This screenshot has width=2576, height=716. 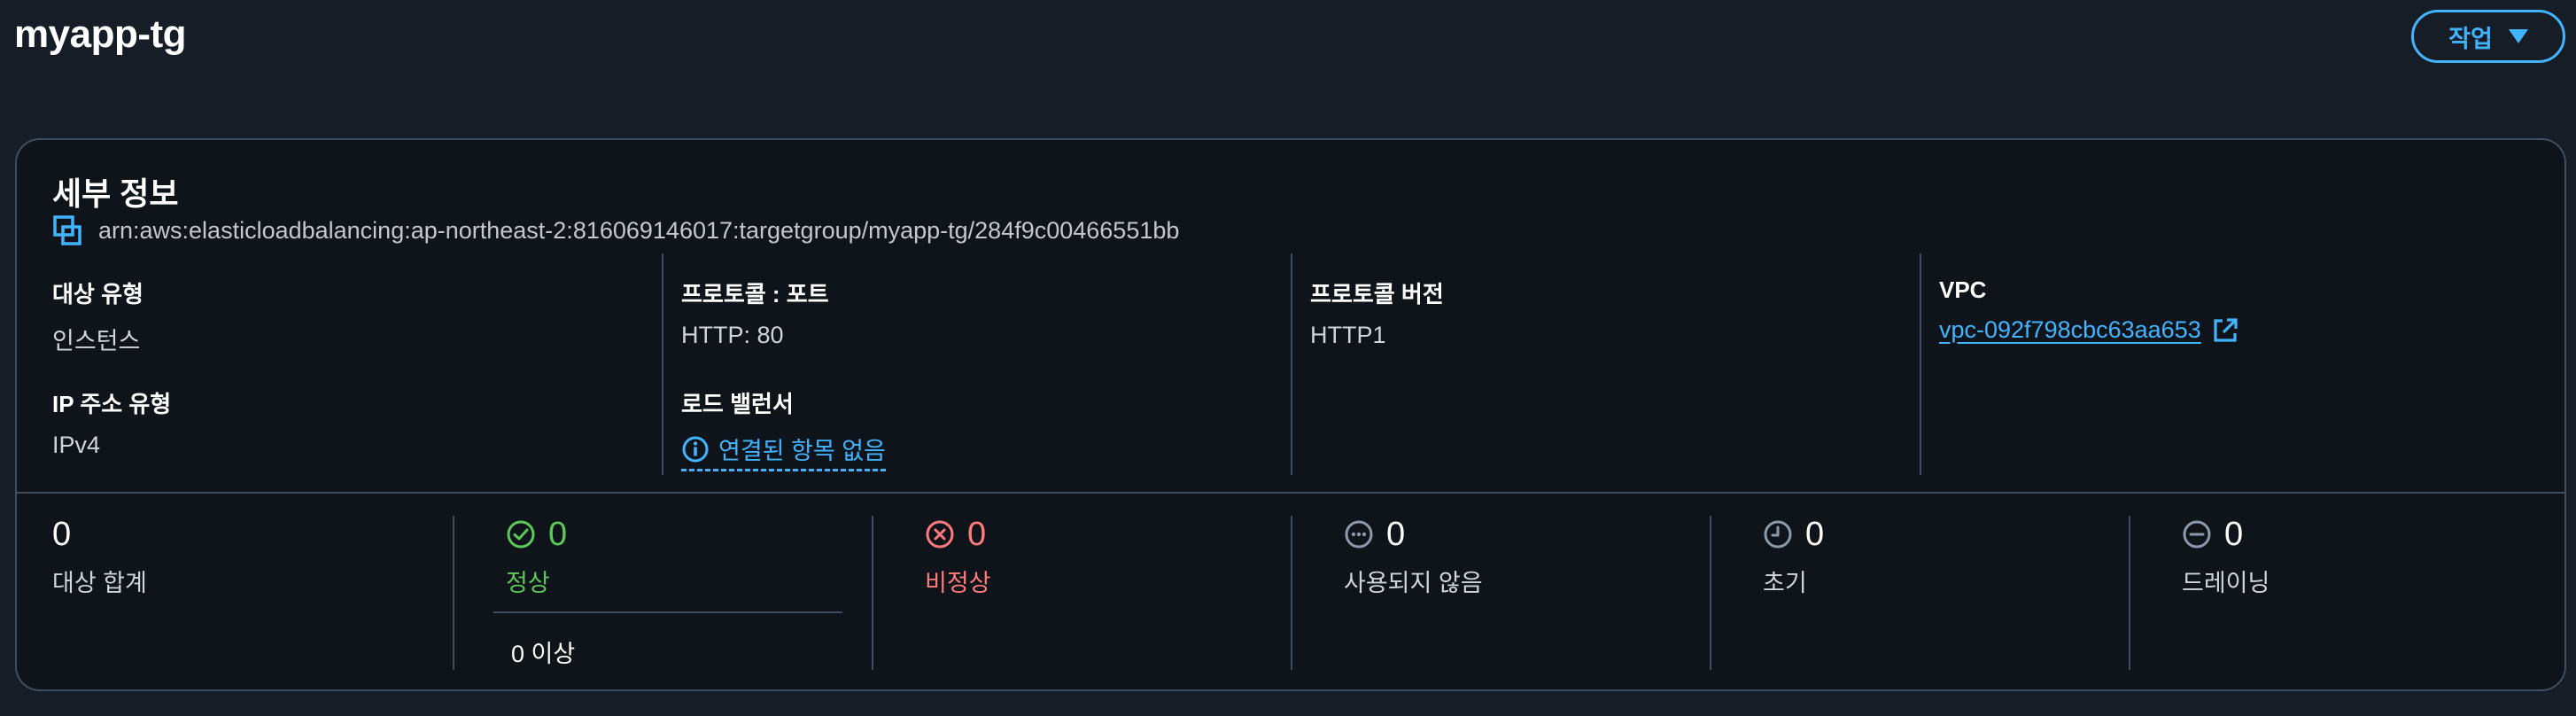 I want to click on load-balancer-label: 로드 밸런서, so click(x=737, y=404).